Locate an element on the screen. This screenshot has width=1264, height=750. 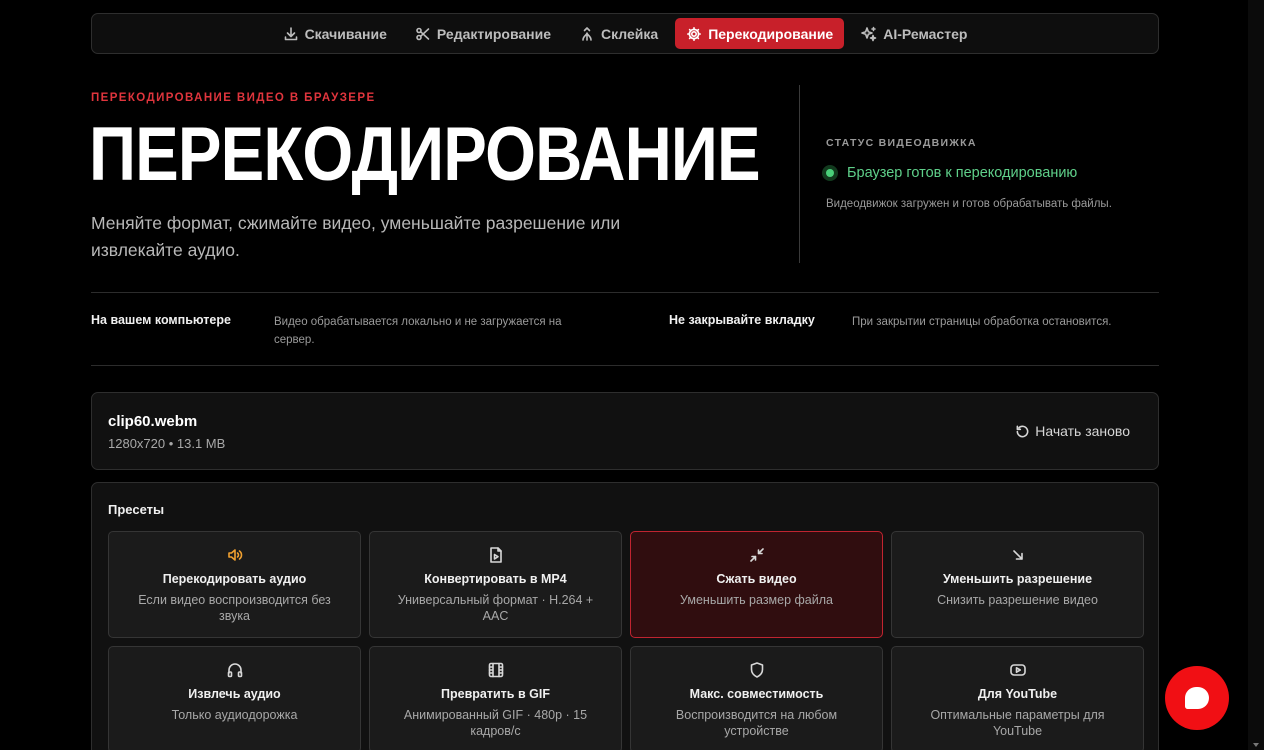
scrollbar is located at coordinates (1256, 375).